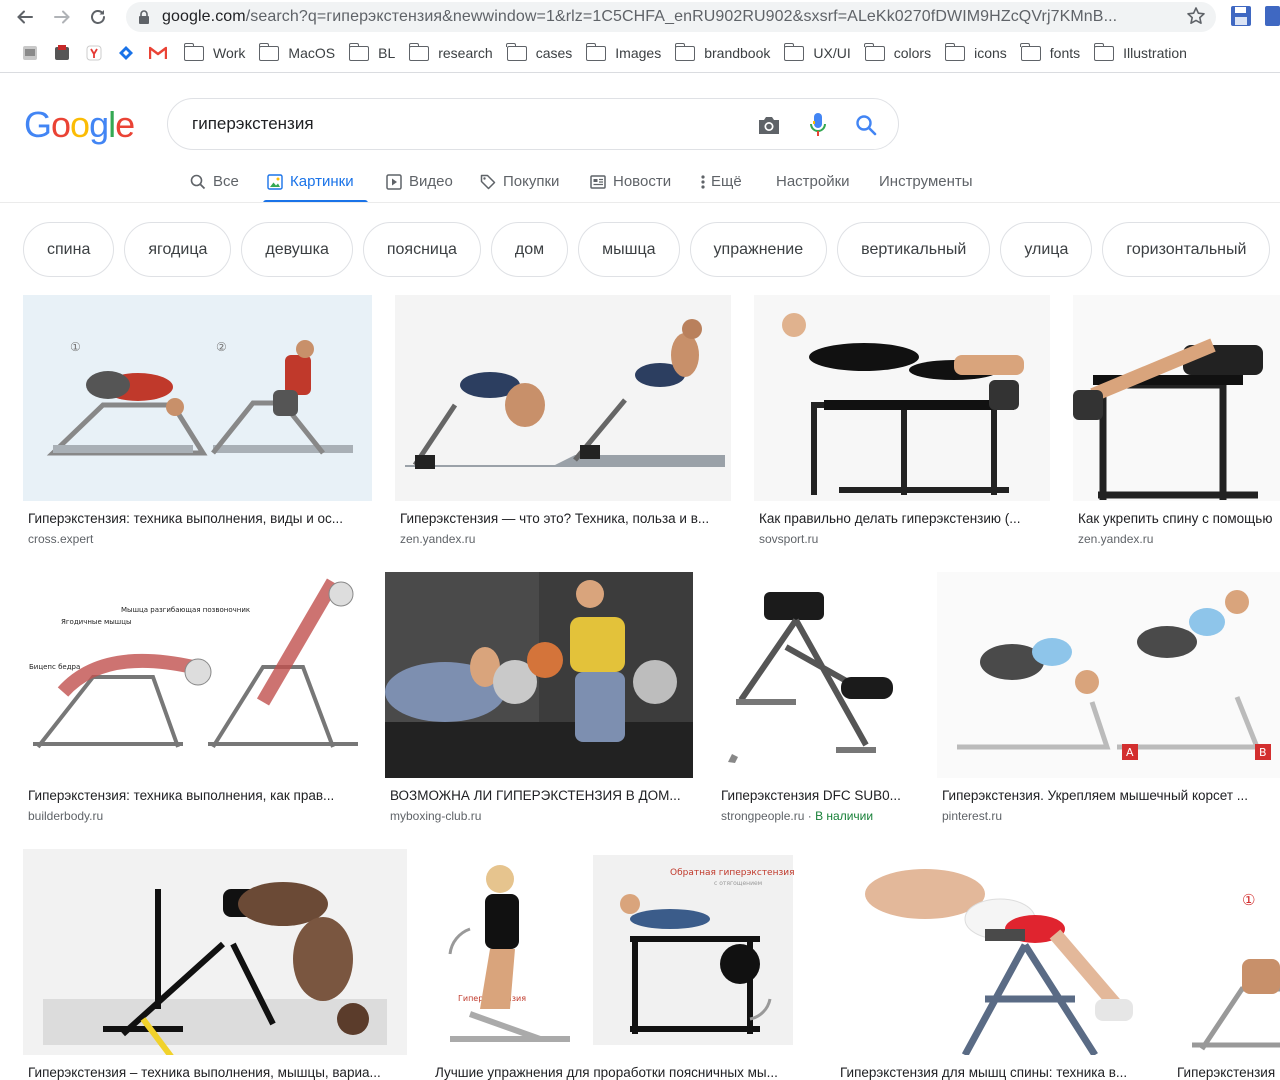 This screenshot has height=1080, width=1280. I want to click on bookmark-folder-work: Work, so click(214, 51).